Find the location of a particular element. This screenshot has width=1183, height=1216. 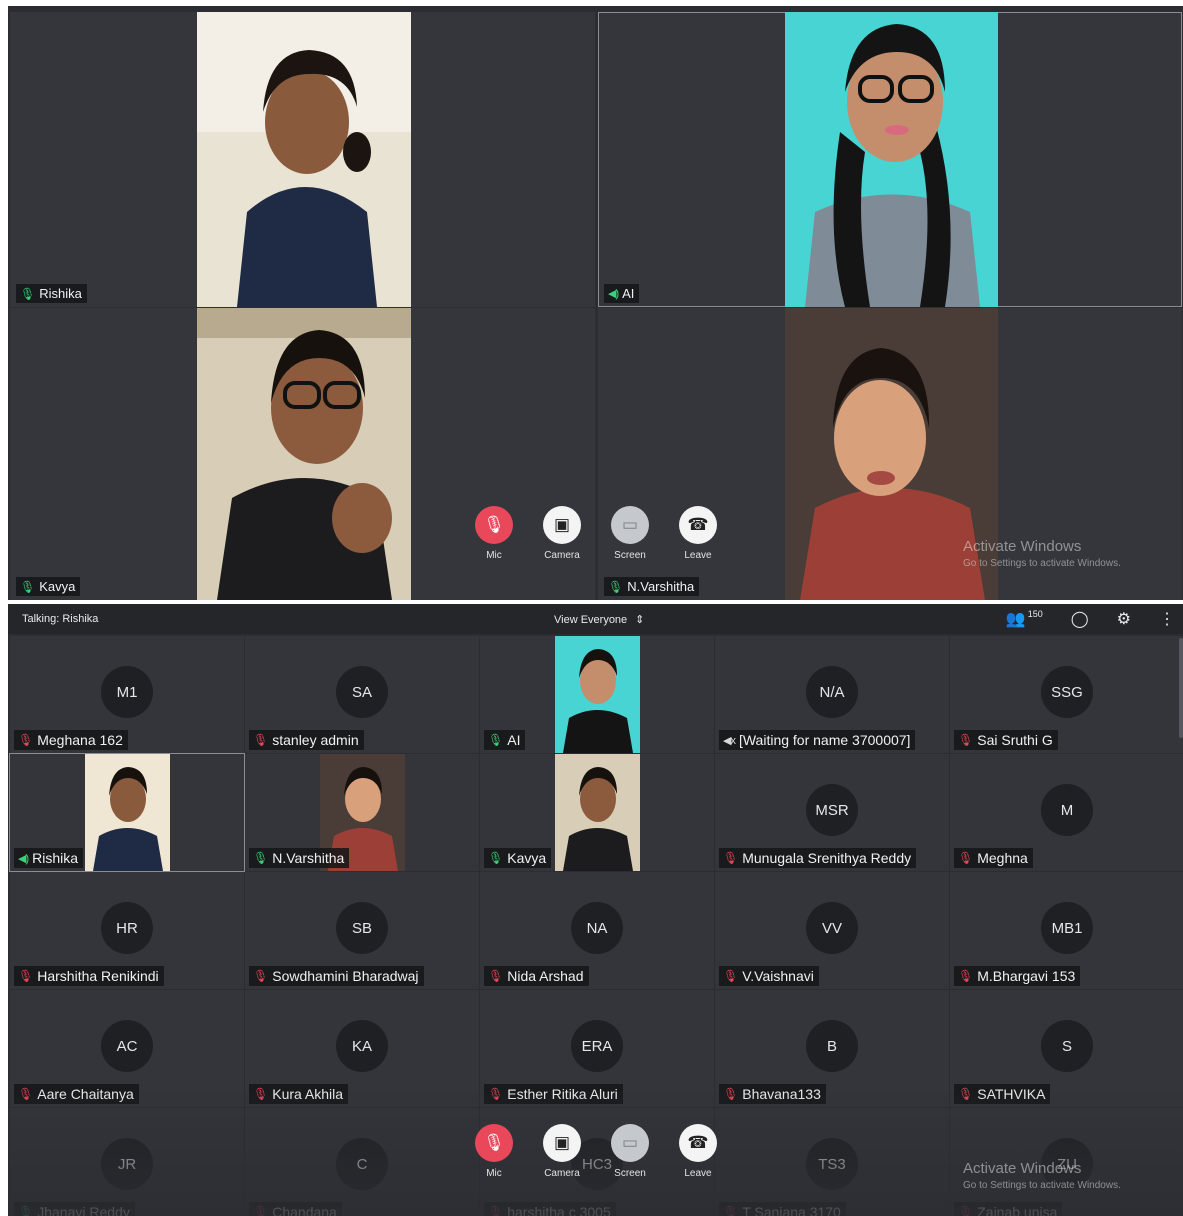

participant-cell: ◀) Rishika is located at coordinates (127, 812).